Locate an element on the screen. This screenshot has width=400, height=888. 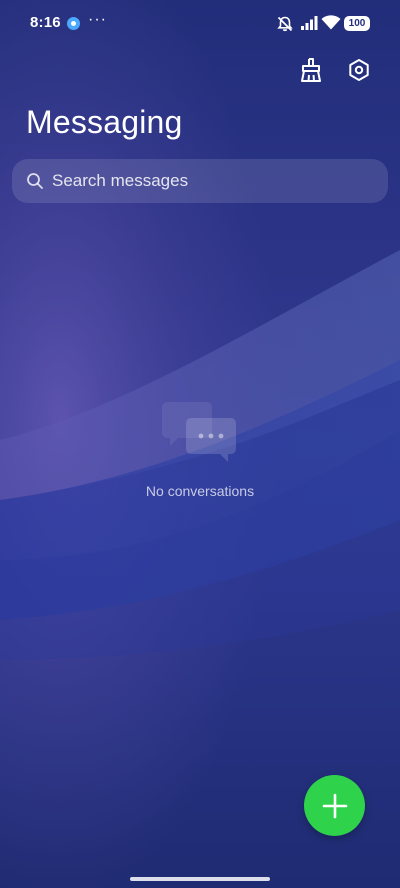
search-icon is located at coordinates (35, 181).